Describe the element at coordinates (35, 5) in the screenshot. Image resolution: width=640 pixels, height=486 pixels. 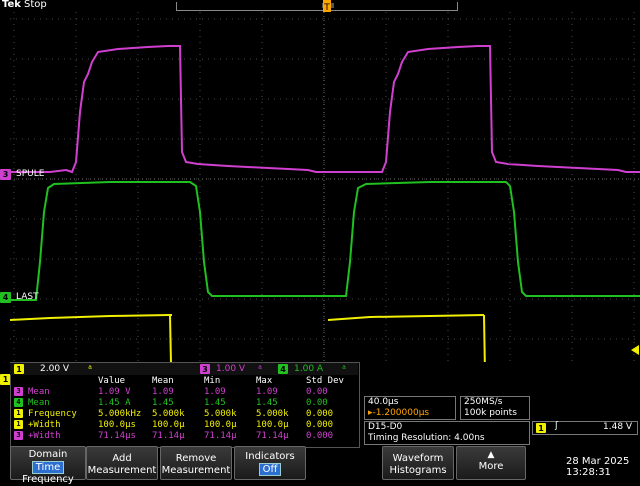
I see `acquisition-state: Stop` at that location.